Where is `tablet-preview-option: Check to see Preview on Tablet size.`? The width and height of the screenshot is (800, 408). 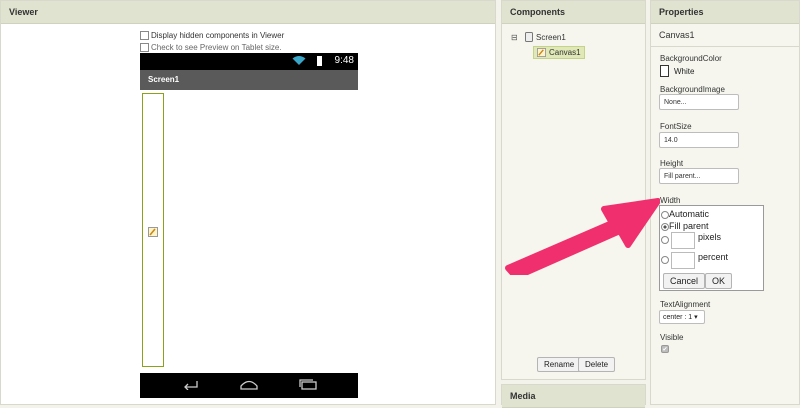
tablet-preview-option: Check to see Preview on Tablet size. is located at coordinates (211, 47).